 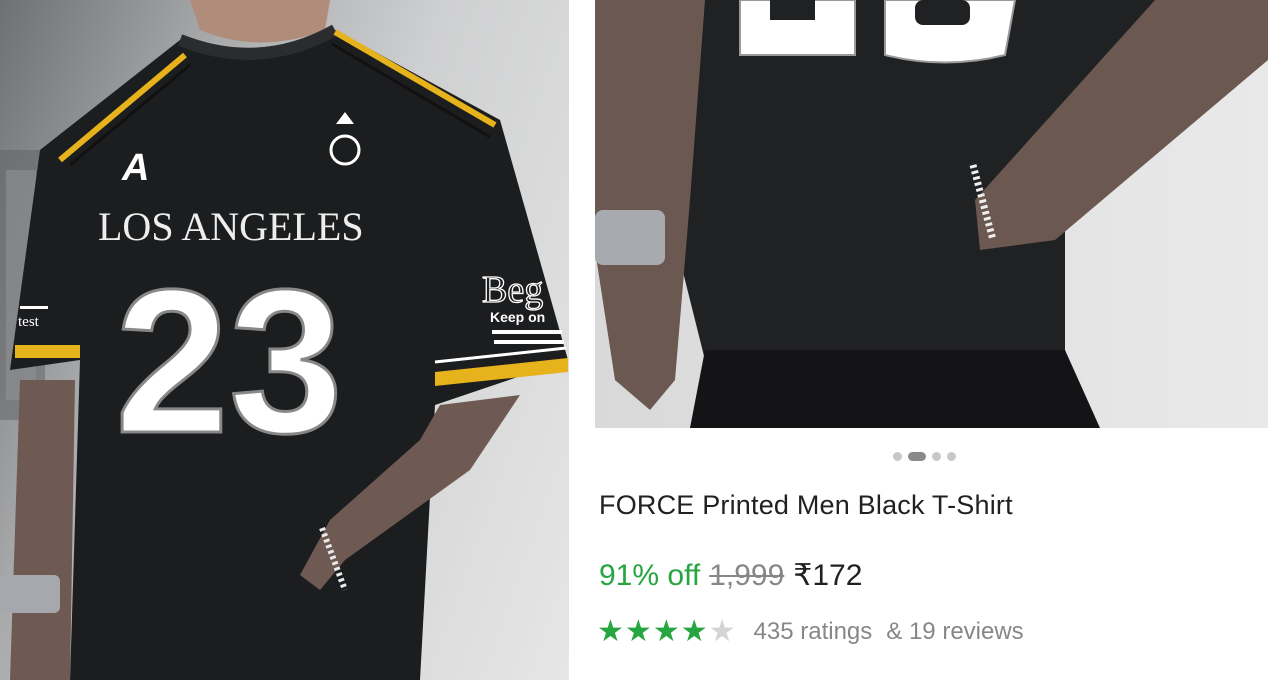 I want to click on ratings-count: 435 ratings, so click(x=813, y=632).